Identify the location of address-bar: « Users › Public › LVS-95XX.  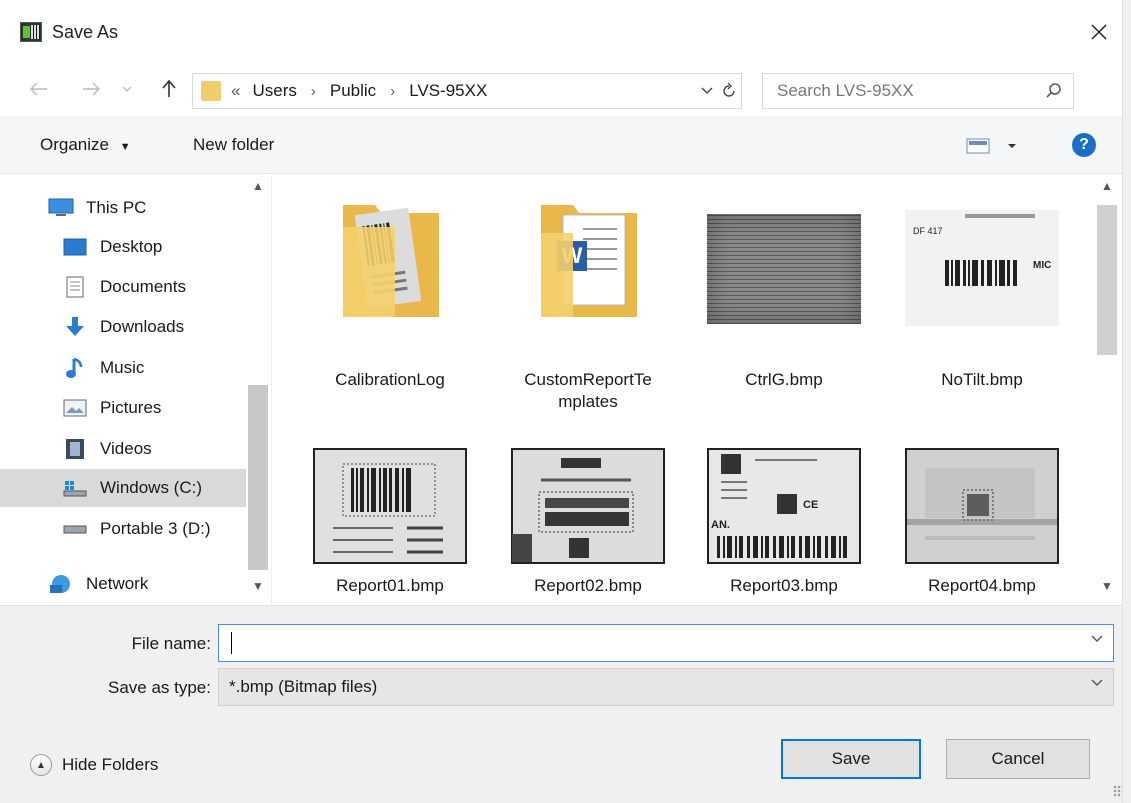
(467, 91).